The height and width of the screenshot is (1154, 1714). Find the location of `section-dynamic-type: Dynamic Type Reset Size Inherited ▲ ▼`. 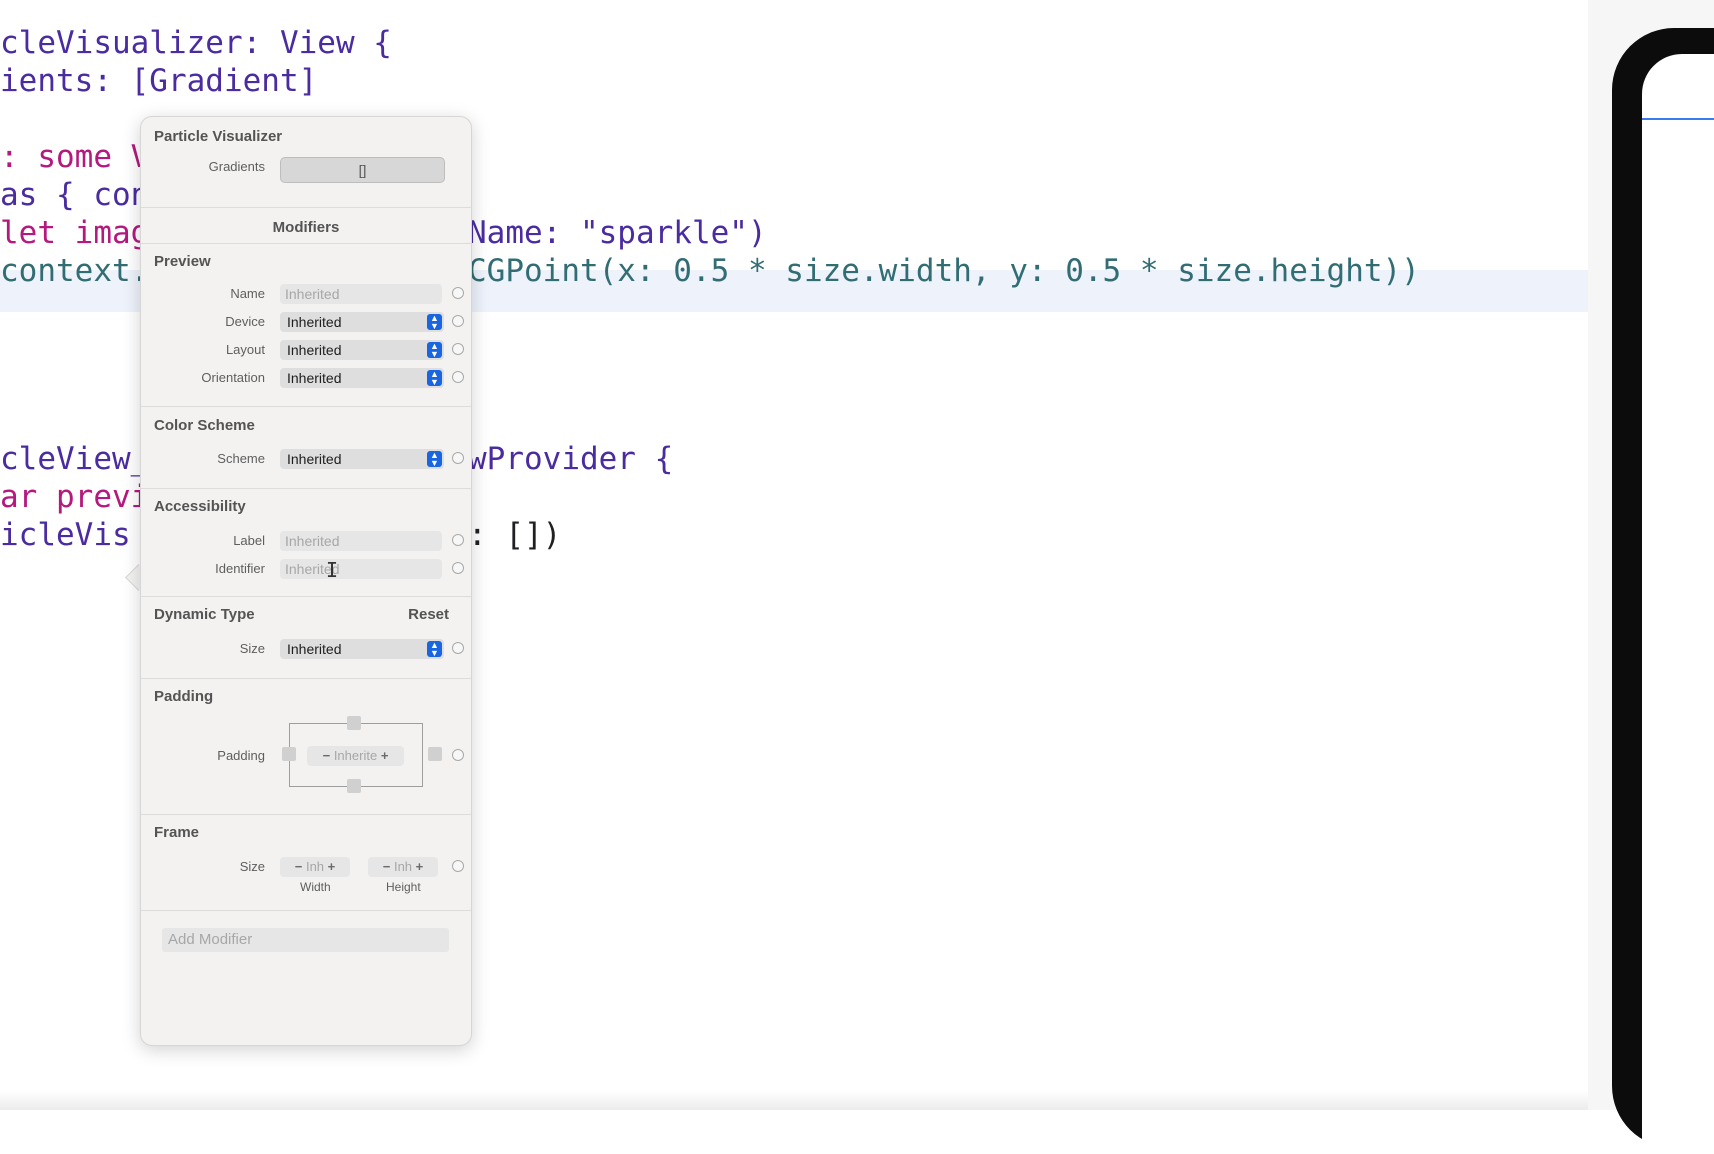

section-dynamic-type: Dynamic Type Reset Size Inherited ▲ ▼ is located at coordinates (306, 637).